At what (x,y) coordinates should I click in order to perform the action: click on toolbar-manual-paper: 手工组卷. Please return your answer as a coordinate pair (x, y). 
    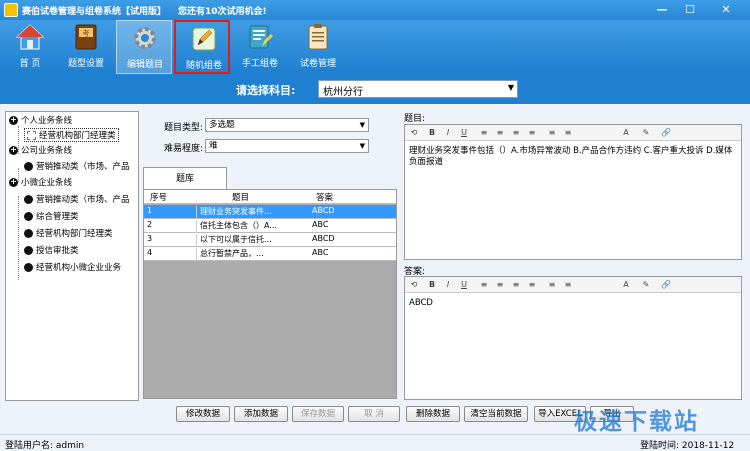
    Looking at the image, I should click on (260, 47).